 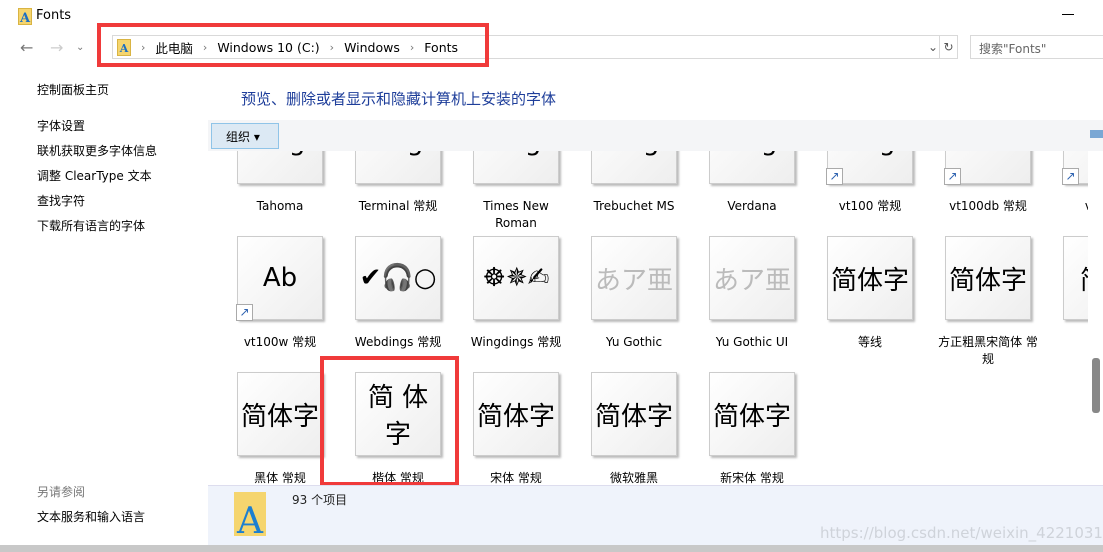 I want to click on font-item: 简体字方正粗黑宋简体 常规, so click(x=982, y=303).